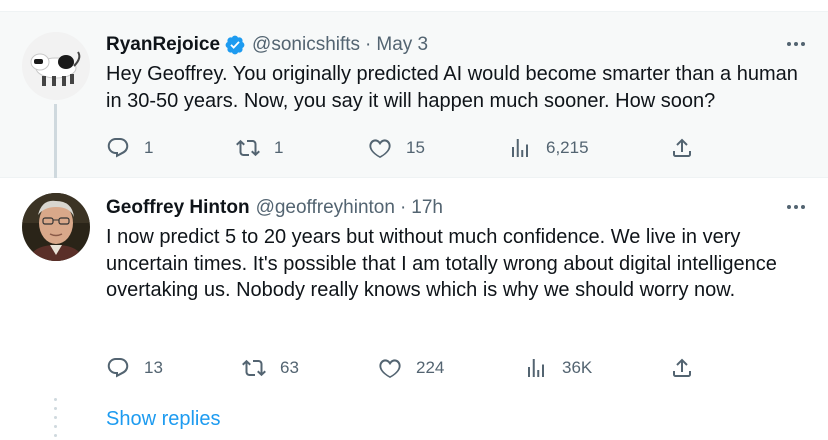  What do you see at coordinates (306, 45) in the screenshot?
I see `handle: @sonicshifts` at bounding box center [306, 45].